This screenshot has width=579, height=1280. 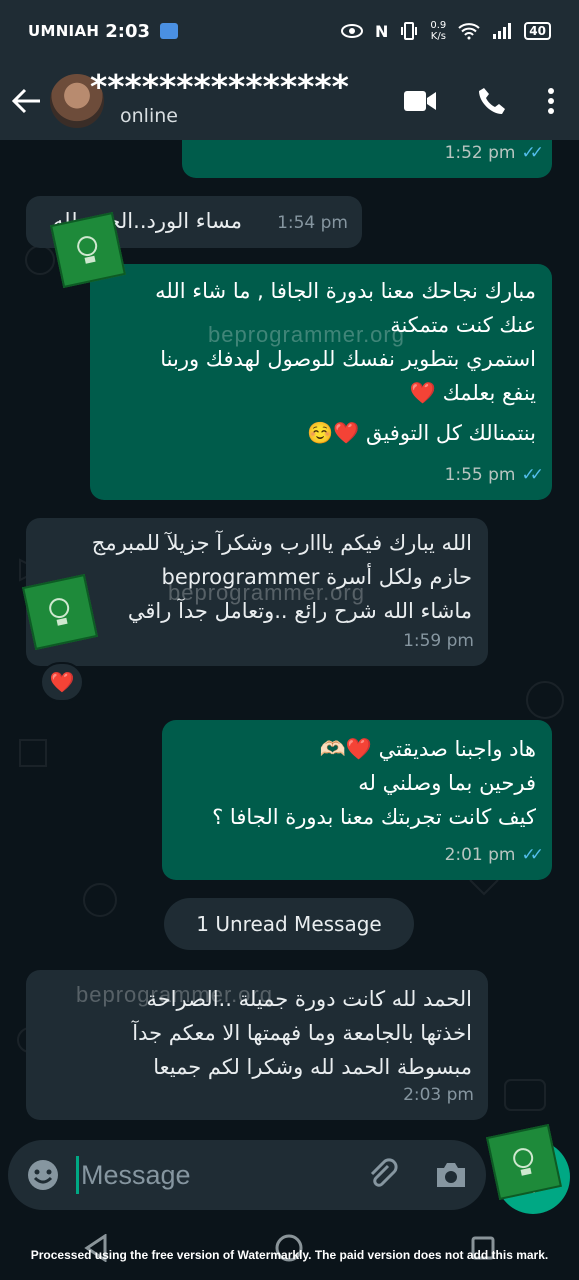 I want to click on message-meta: 1:52 pm ✓✓, so click(x=494, y=155).